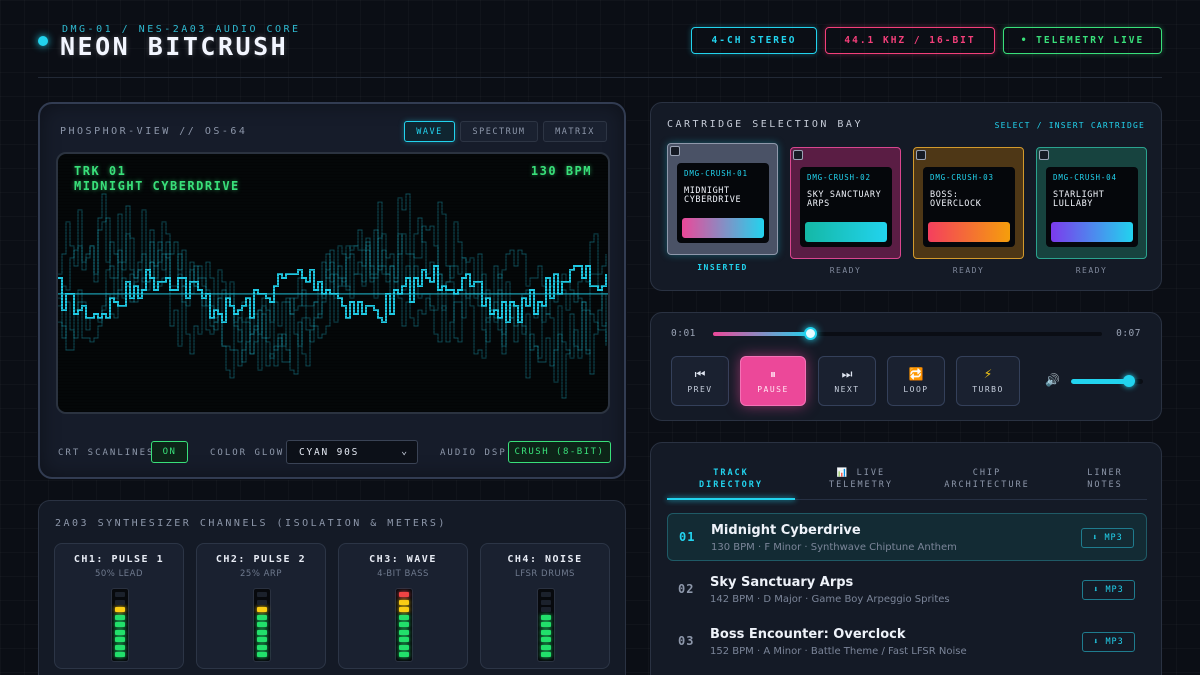  I want to click on cartridge-2-status: READY, so click(845, 270).